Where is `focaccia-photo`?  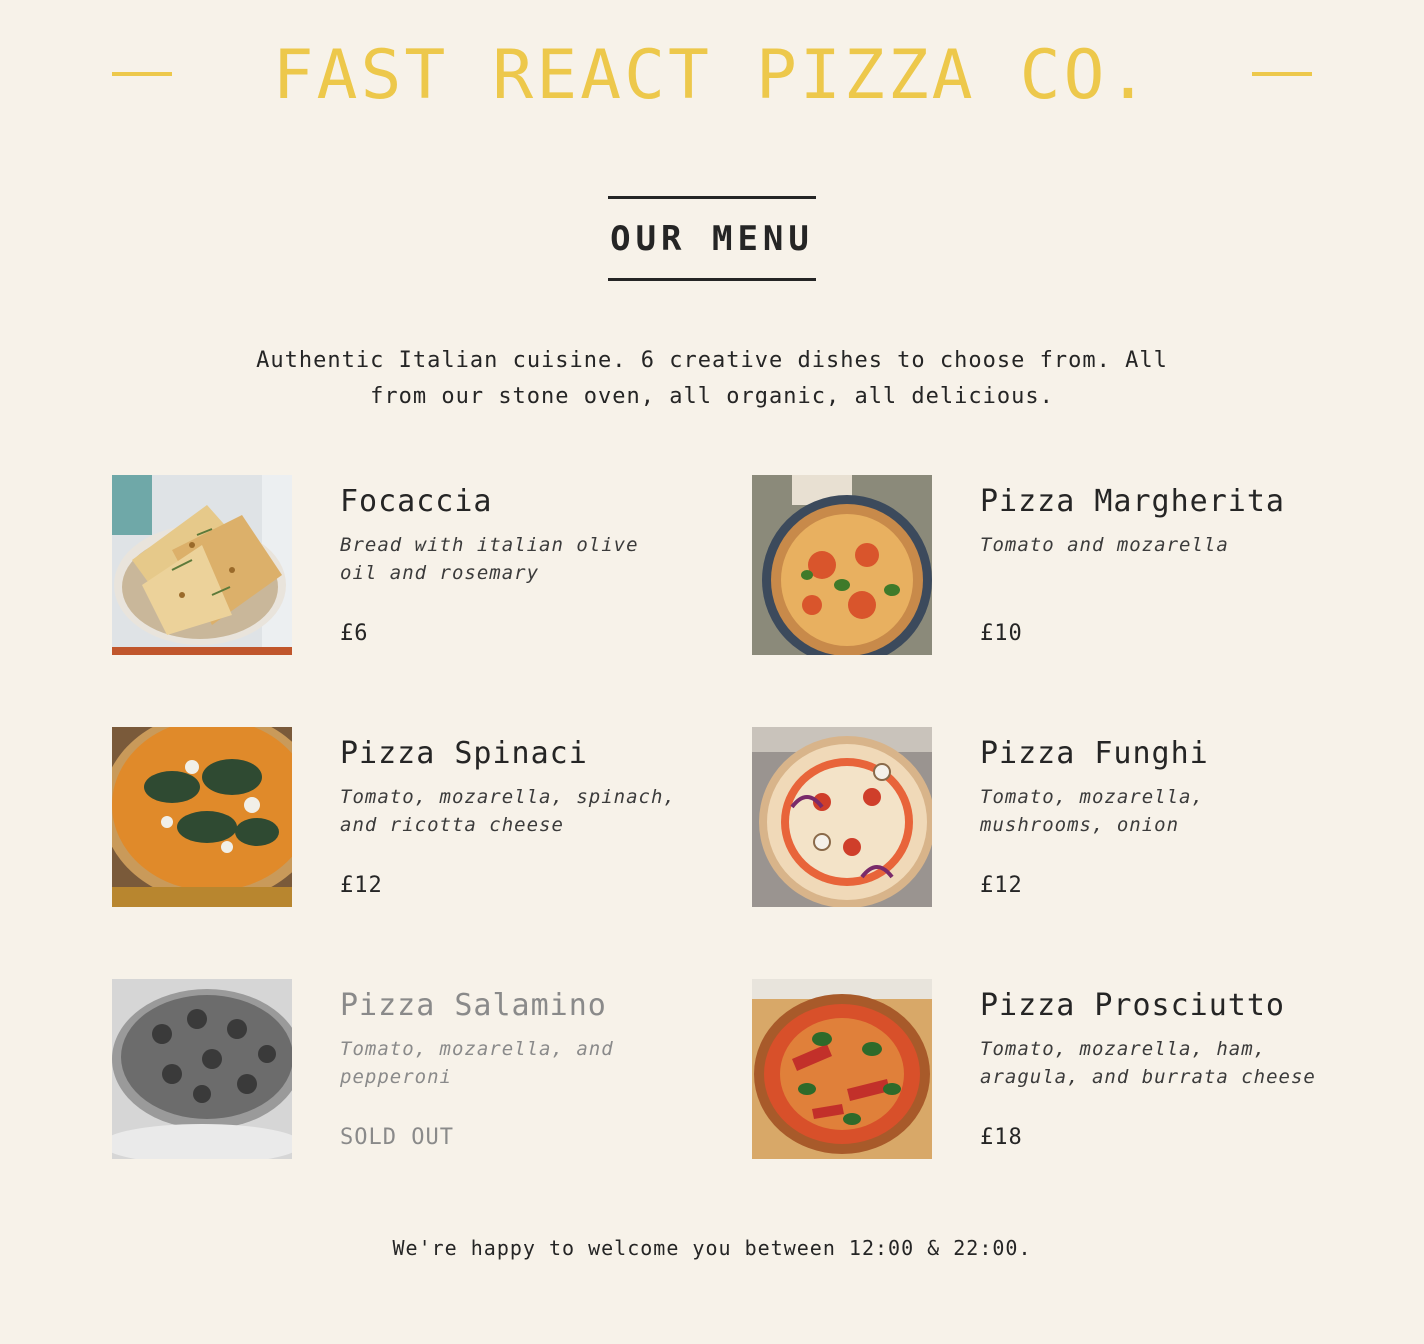
focaccia-photo is located at coordinates (202, 565).